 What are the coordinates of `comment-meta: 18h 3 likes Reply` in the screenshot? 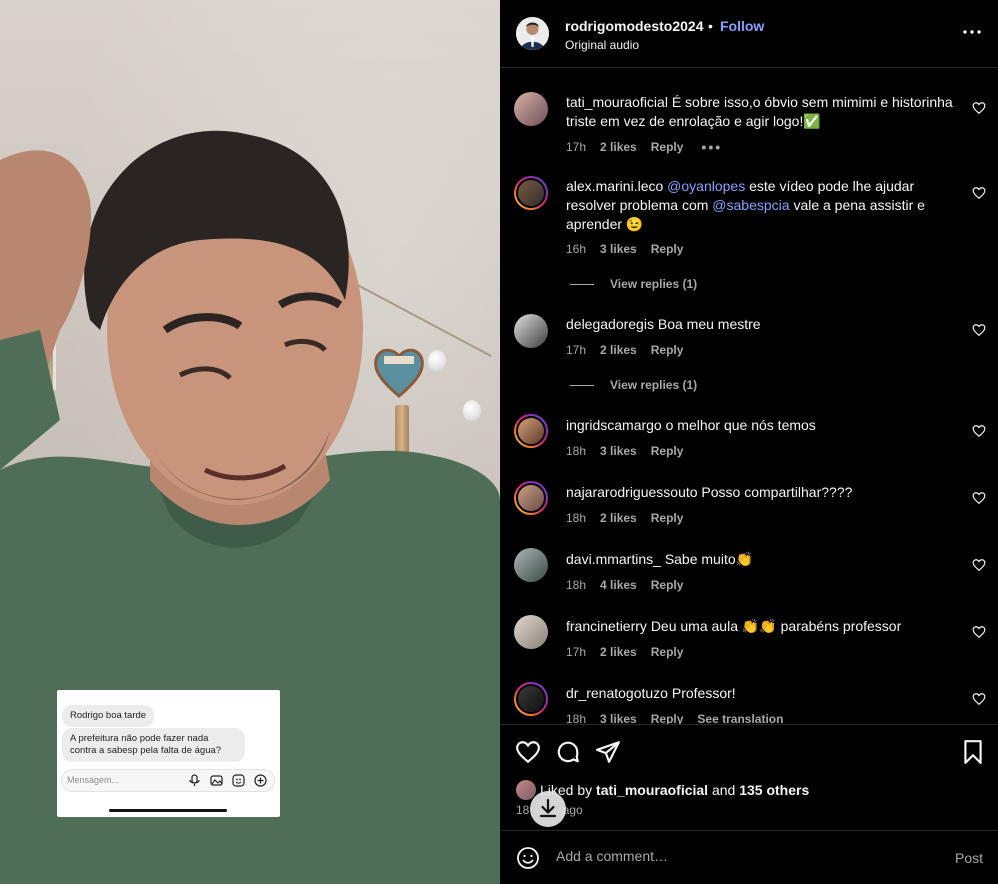 It's located at (624, 451).